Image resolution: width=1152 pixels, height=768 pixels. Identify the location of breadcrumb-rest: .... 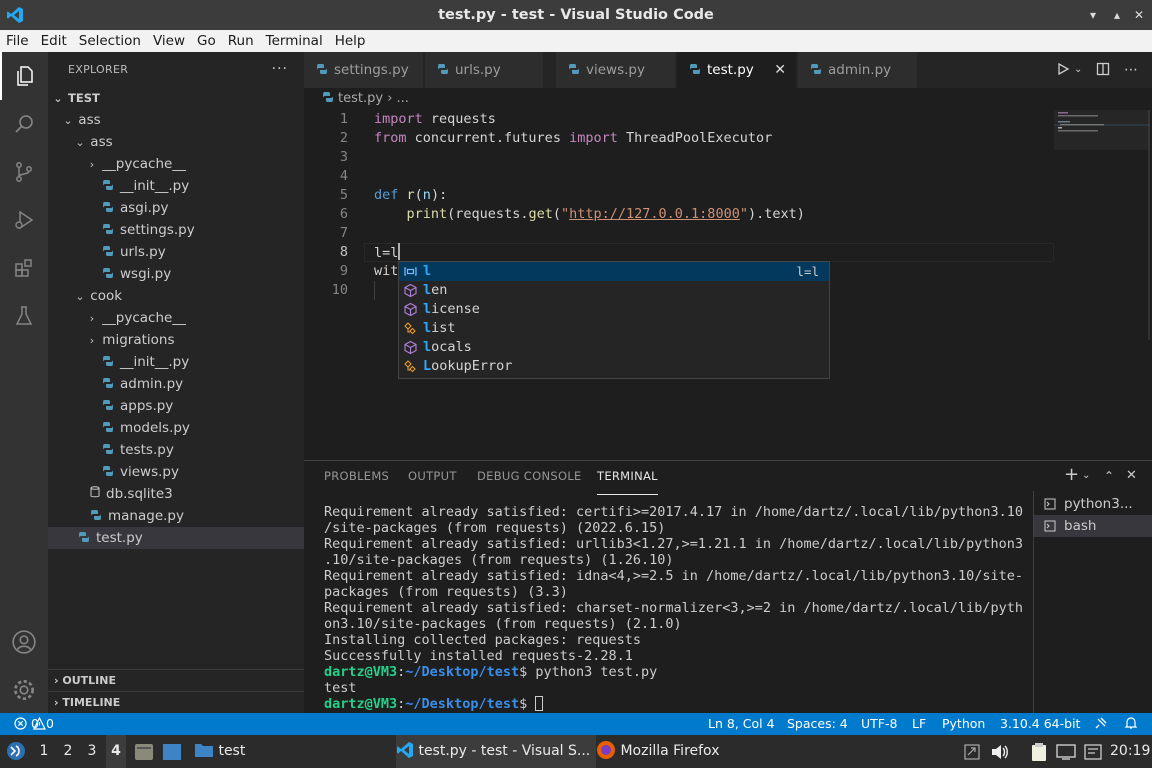
(403, 98).